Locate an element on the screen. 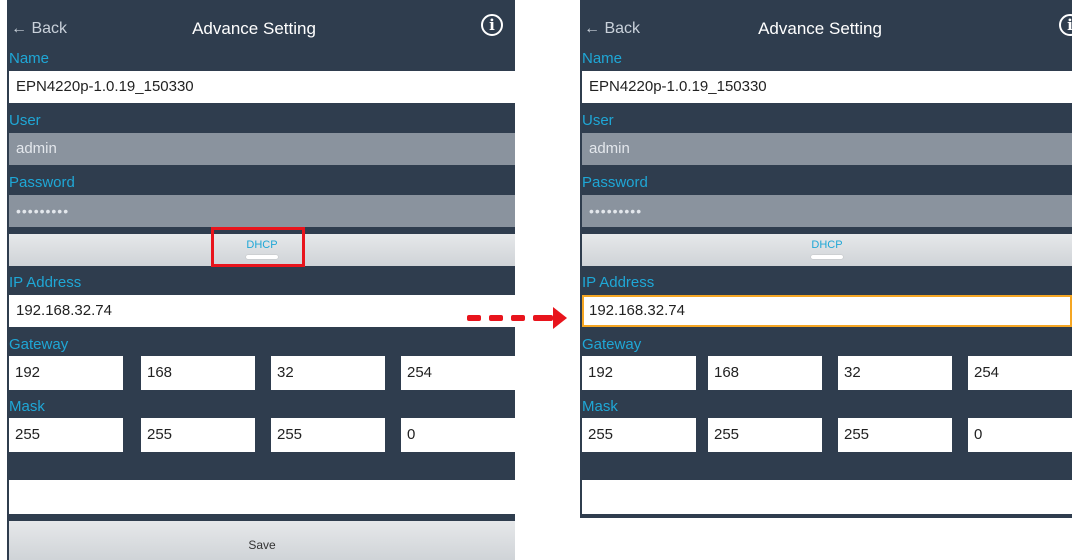 This screenshot has height=560, width=1072. dhcp-toggle-bar: DHCP is located at coordinates (827, 250).